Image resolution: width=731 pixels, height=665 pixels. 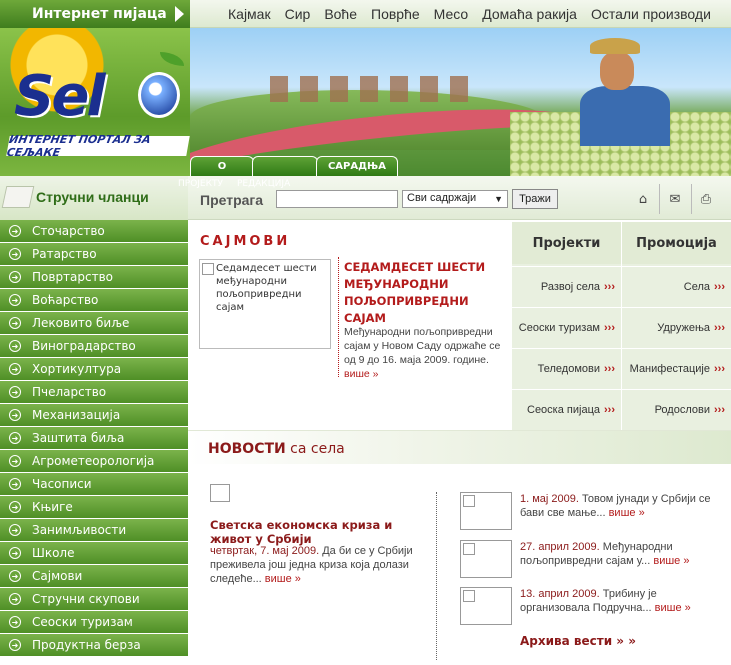 What do you see at coordinates (615, 46) in the screenshot?
I see `banner-farmer-hat` at bounding box center [615, 46].